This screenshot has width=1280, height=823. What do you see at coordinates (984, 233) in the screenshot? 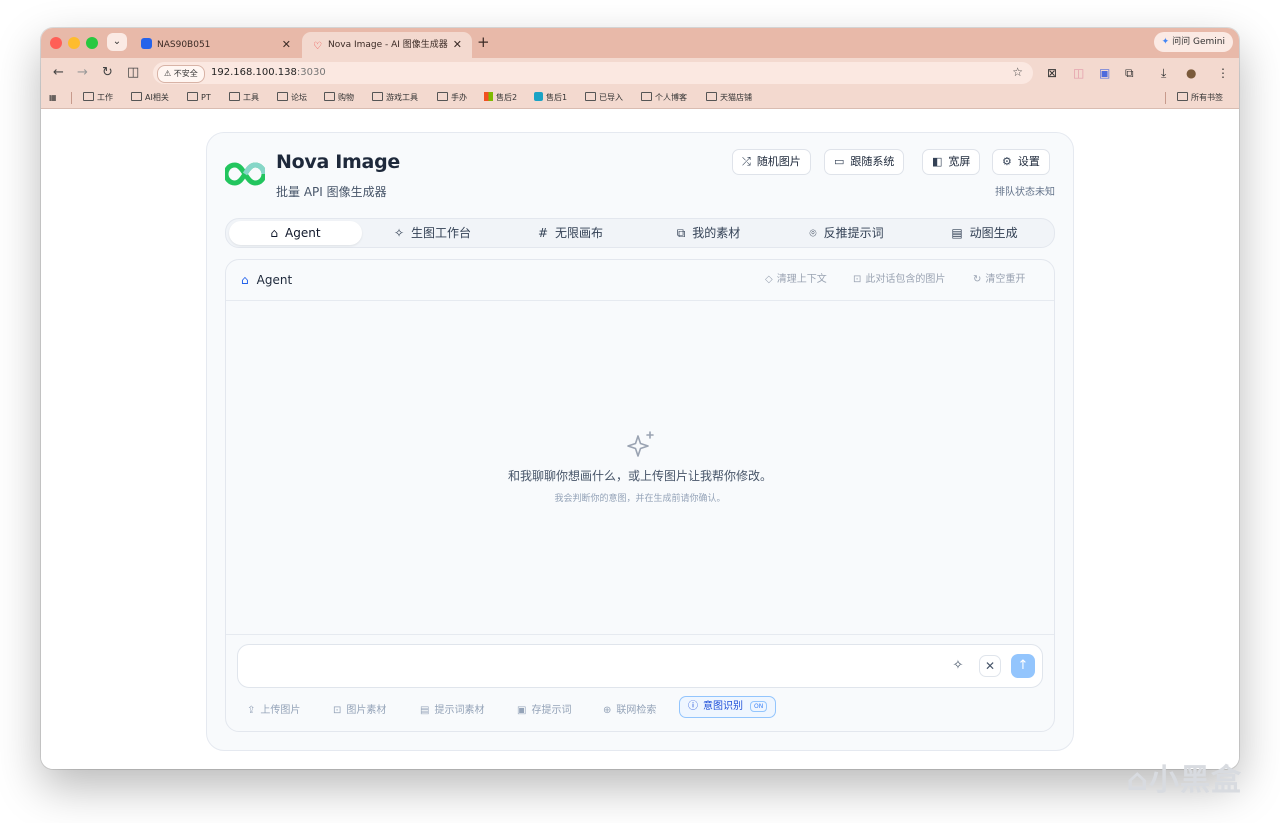
I see `tab-animation: ▤ 动图生成` at bounding box center [984, 233].